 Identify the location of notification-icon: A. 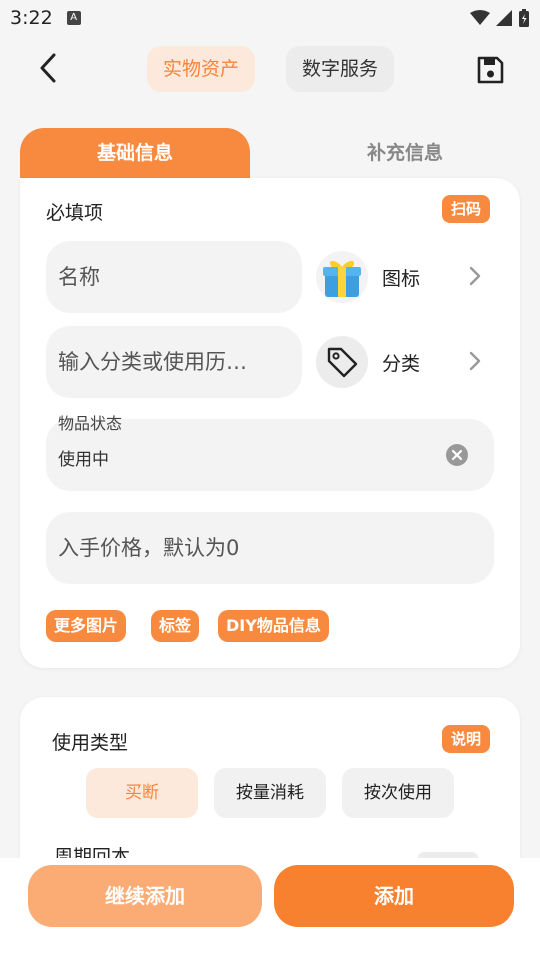
(73, 18).